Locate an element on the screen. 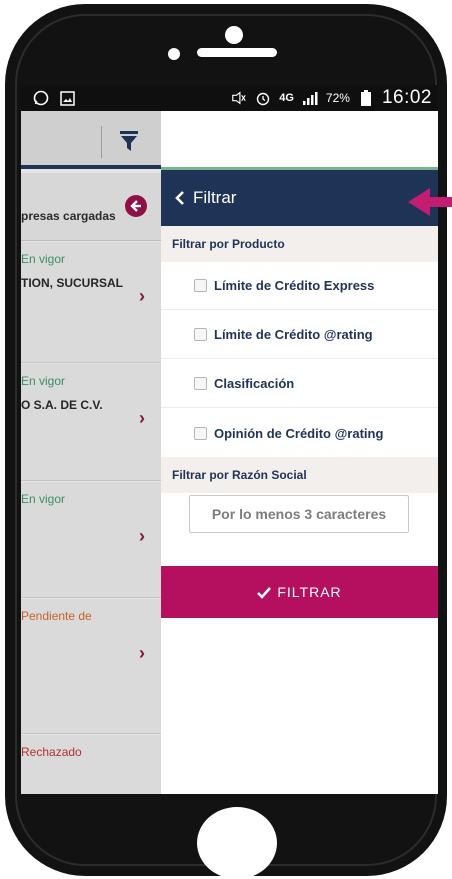 This screenshot has height=879, width=452. list-item: En vigor O S.A. DE C.V. › is located at coordinates (91, 422).